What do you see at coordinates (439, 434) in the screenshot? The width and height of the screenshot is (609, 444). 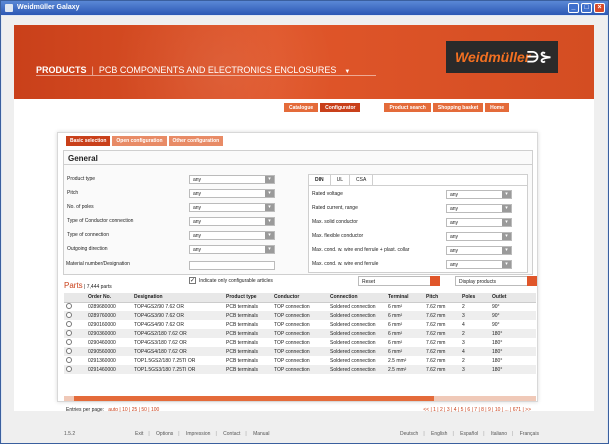 I see `lang-english: English` at bounding box center [439, 434].